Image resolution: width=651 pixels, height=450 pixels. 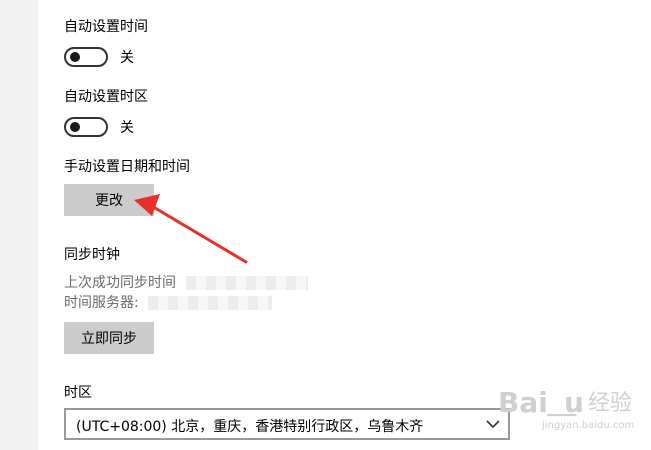 What do you see at coordinates (120, 283) in the screenshot?
I see `last-sync-label: 上次成功同步时间` at bounding box center [120, 283].